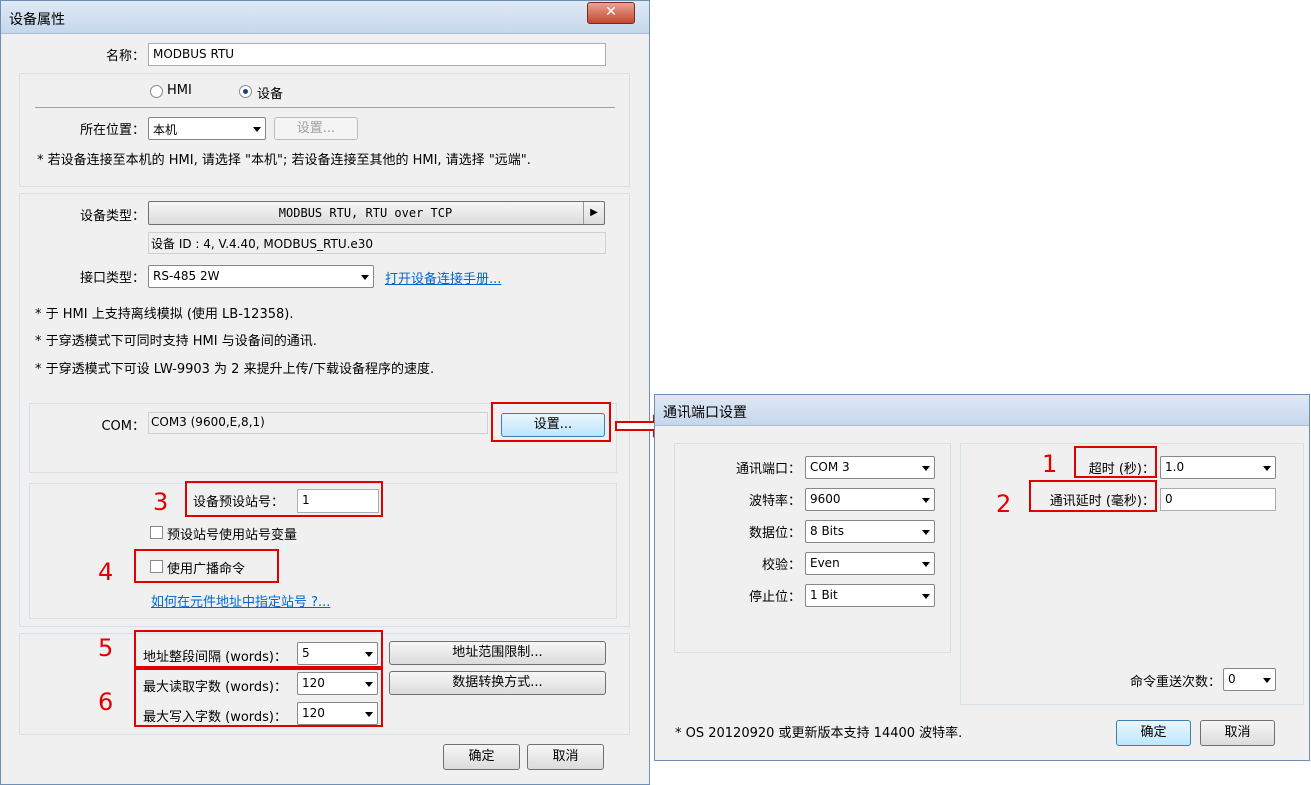 The height and width of the screenshot is (785, 1311). Describe the element at coordinates (768, 469) in the screenshot. I see `port-label: 通讯端口：` at that location.